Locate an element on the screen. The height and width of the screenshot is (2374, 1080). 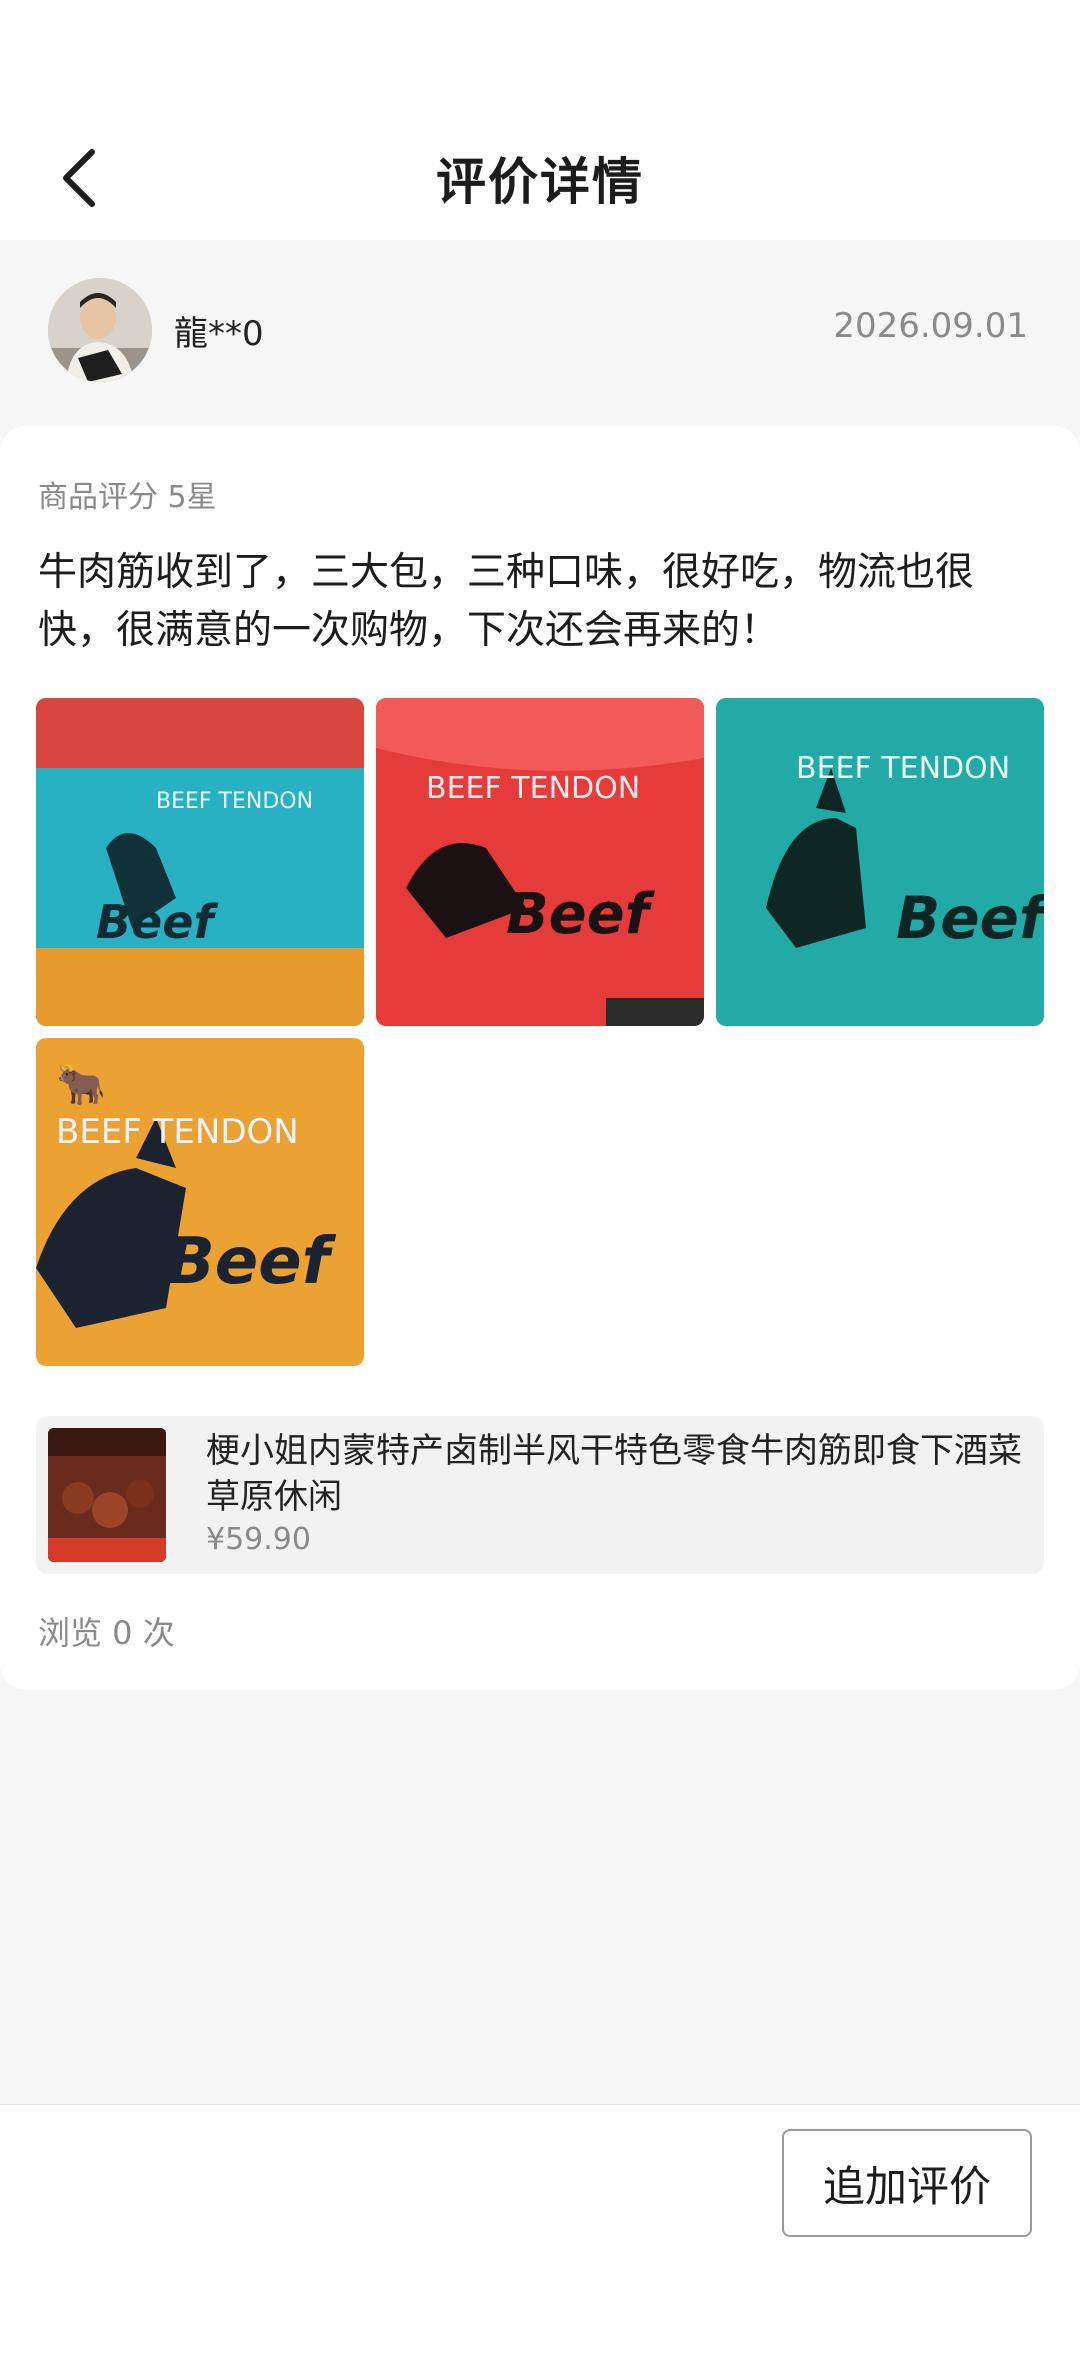
product-card: 梗小姐内蒙特产卤制半风干特色零食牛肉筋即食下酒菜草原休闲 ¥59.90 is located at coordinates (540, 1495).